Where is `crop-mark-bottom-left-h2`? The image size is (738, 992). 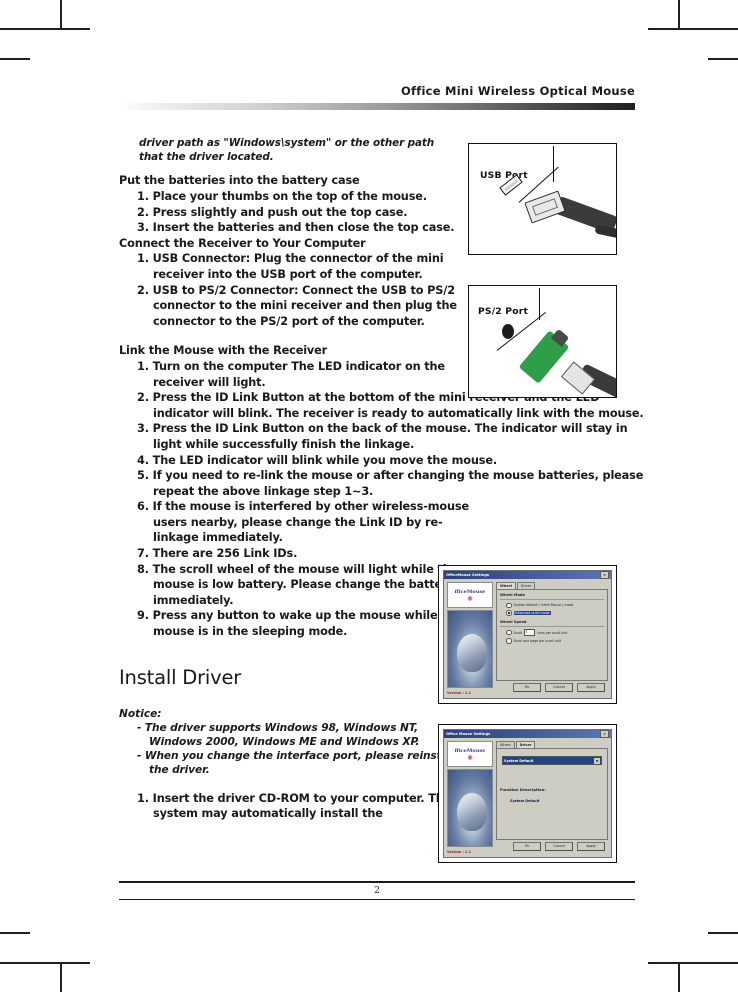
crop-mark-bottom-left-h2 is located at coordinates (15, 933).